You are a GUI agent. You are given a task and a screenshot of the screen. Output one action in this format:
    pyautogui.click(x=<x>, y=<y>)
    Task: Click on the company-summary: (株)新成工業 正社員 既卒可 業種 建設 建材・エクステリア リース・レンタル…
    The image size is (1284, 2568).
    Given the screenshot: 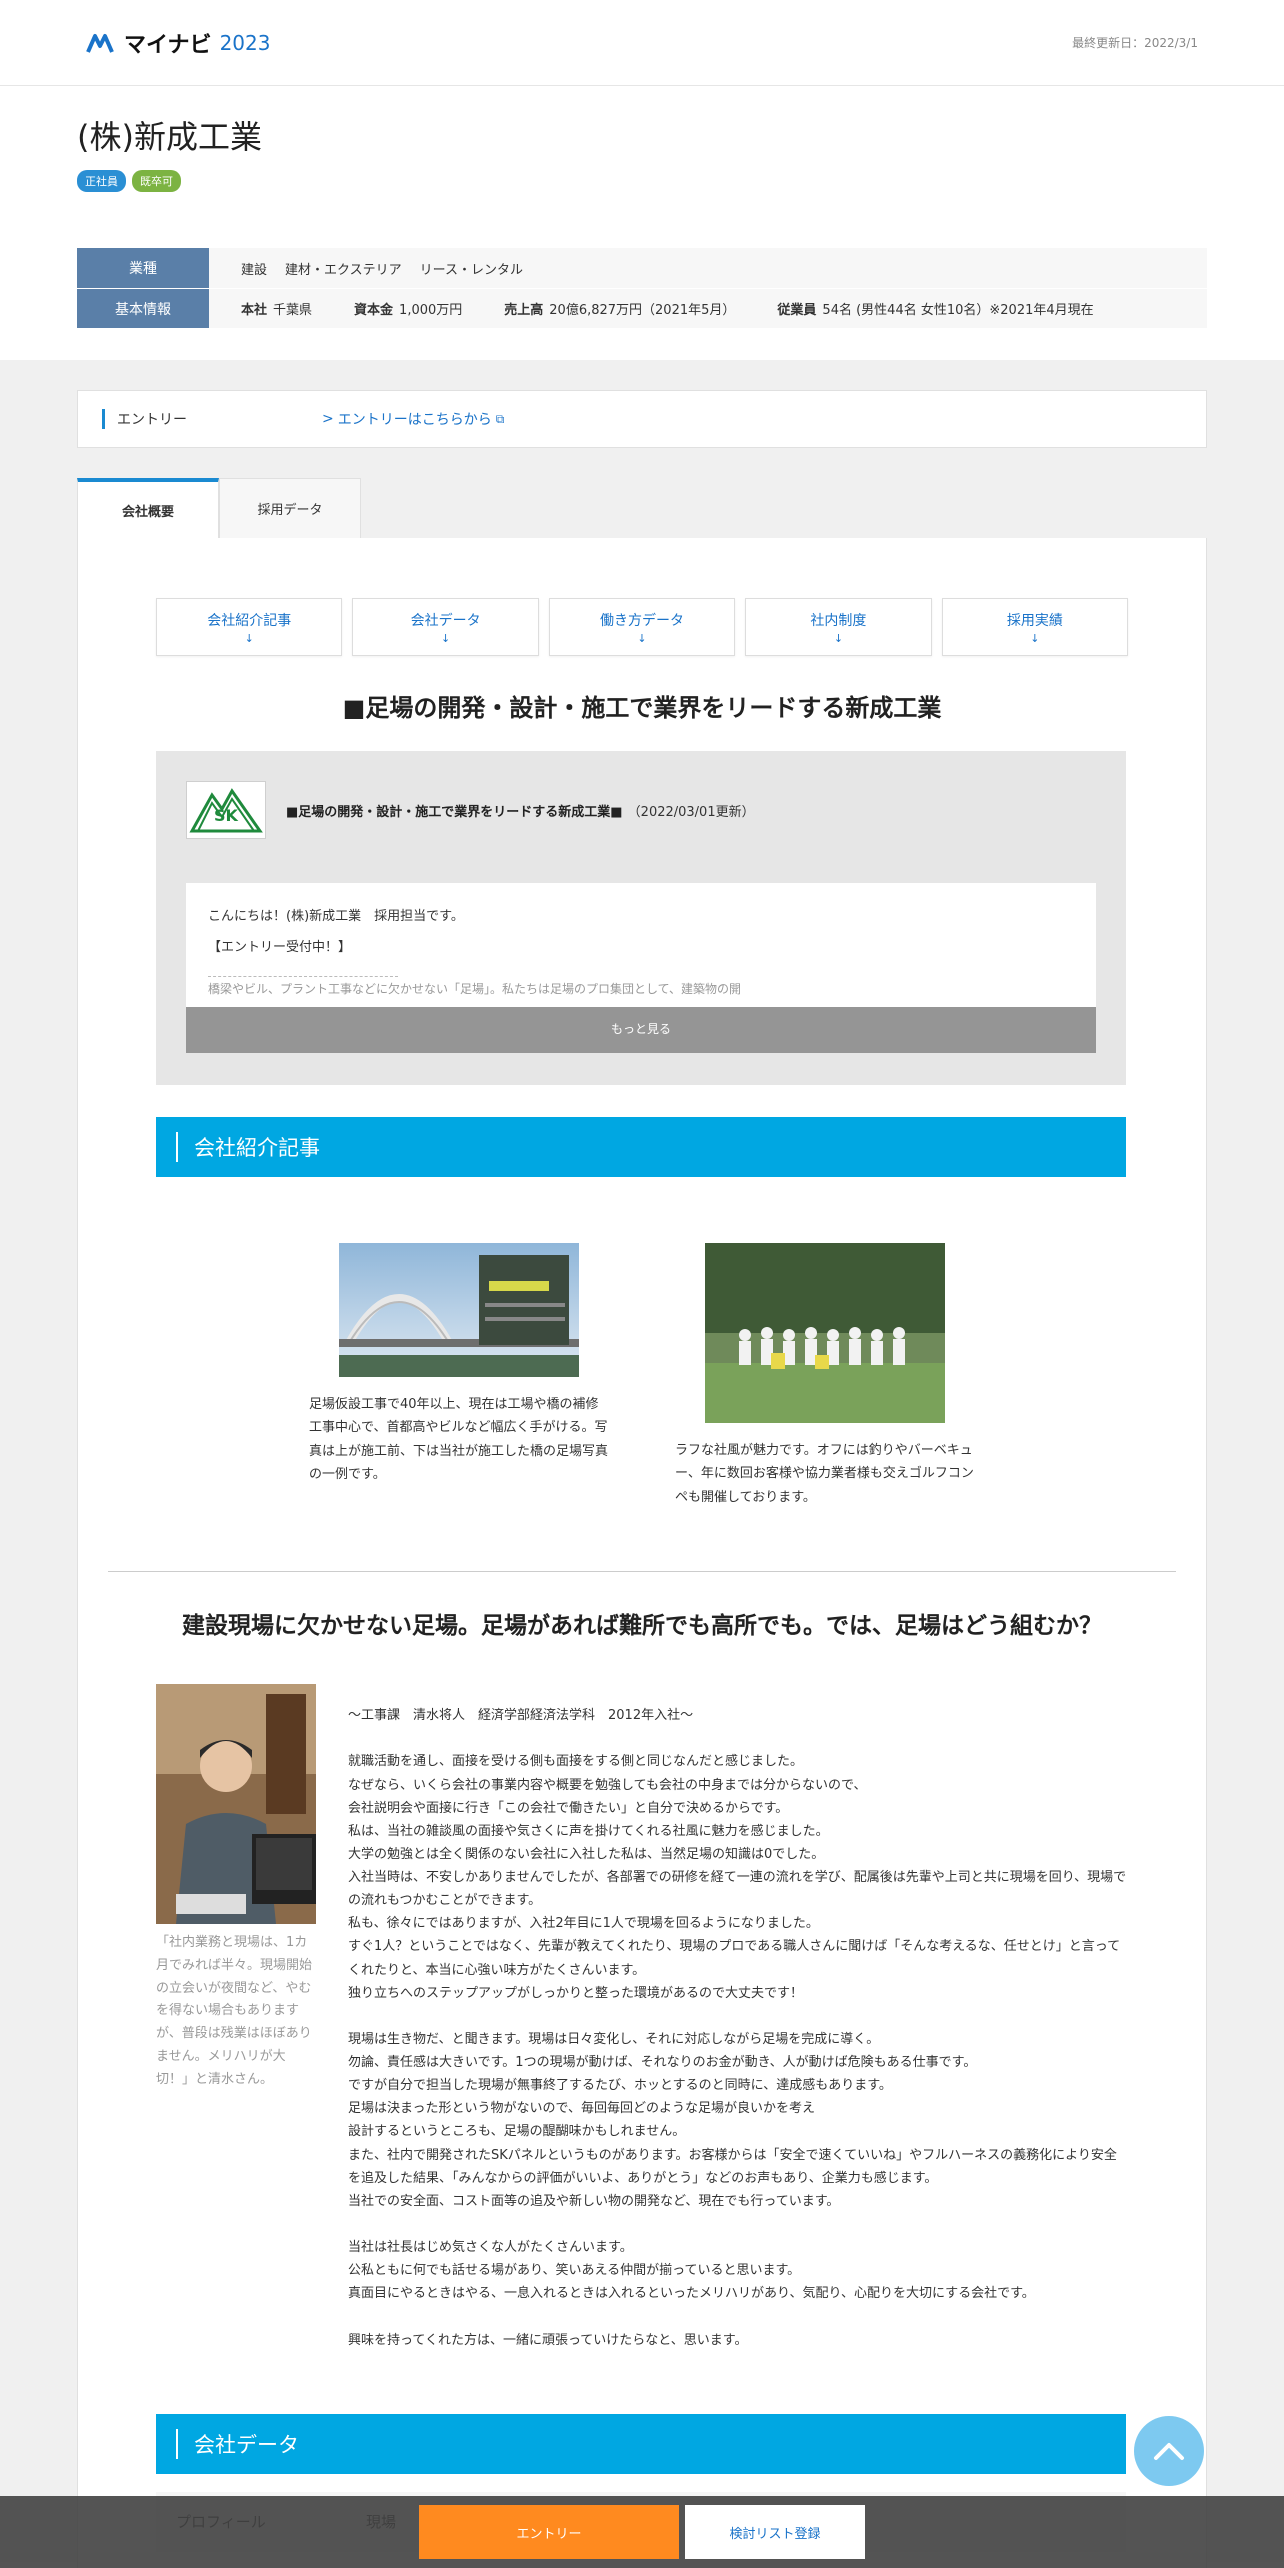 What is the action you would take?
    pyautogui.click(x=642, y=223)
    